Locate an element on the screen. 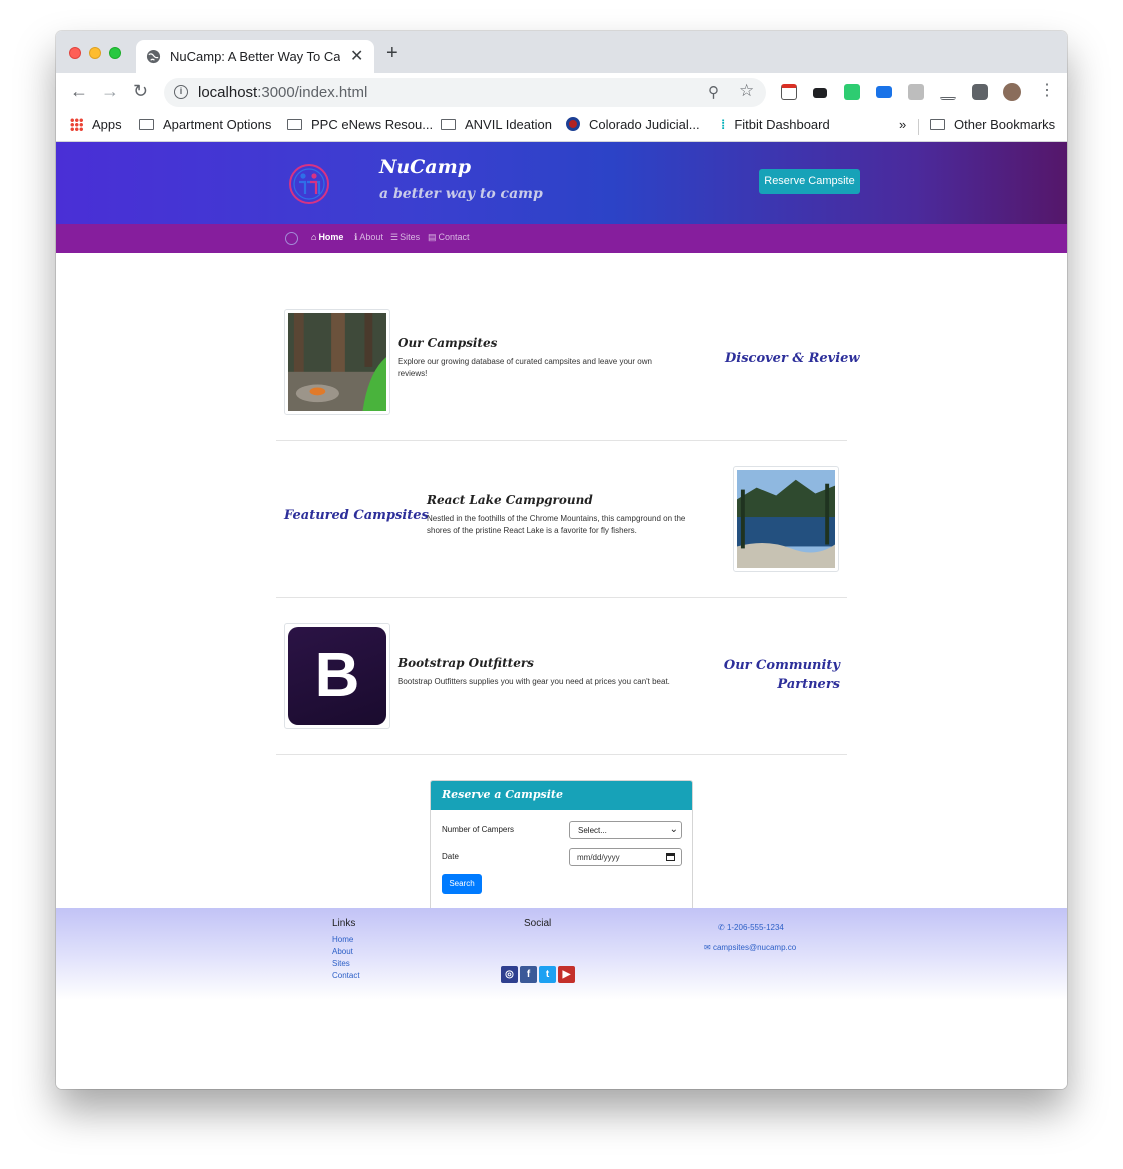  close-window-button is located at coordinates (75, 53).